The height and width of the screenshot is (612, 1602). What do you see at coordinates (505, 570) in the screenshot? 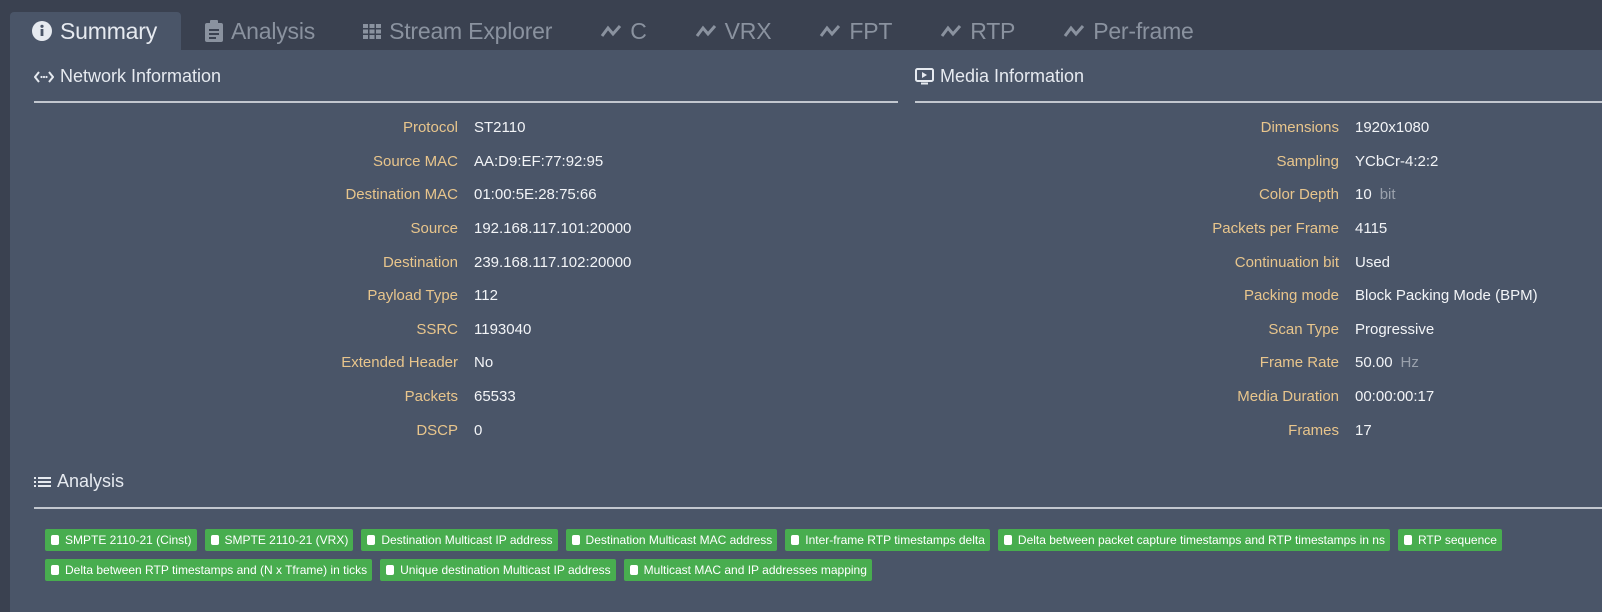
I see `badge-label: Unique destination Multicast IP address` at bounding box center [505, 570].